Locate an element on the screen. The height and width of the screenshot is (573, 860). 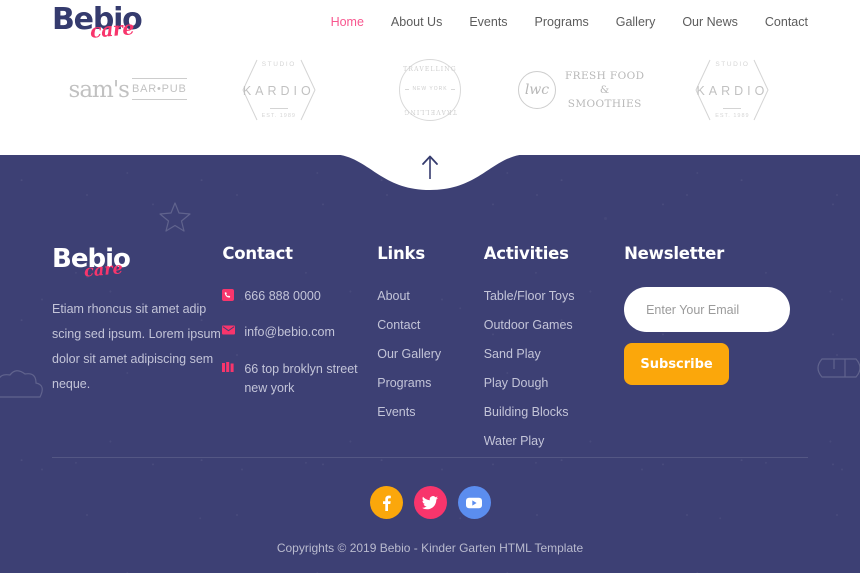
footer-contact-email: info@bebio.com is located at coordinates (299, 332).